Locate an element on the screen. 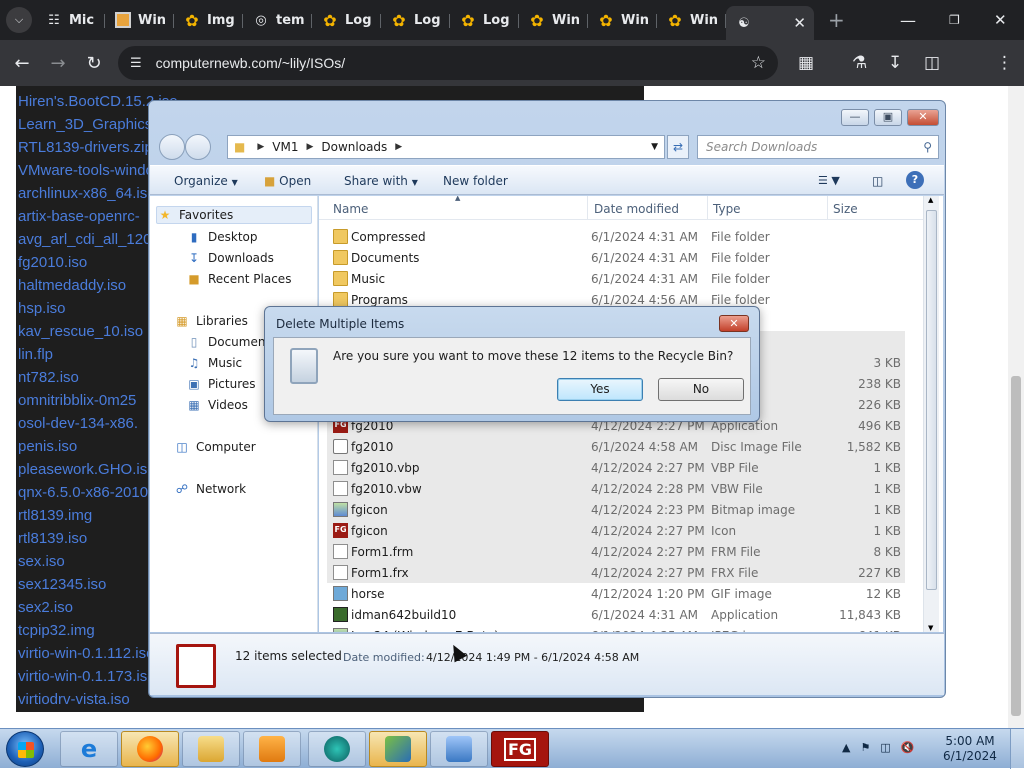  column-name: Name is located at coordinates (350, 209).